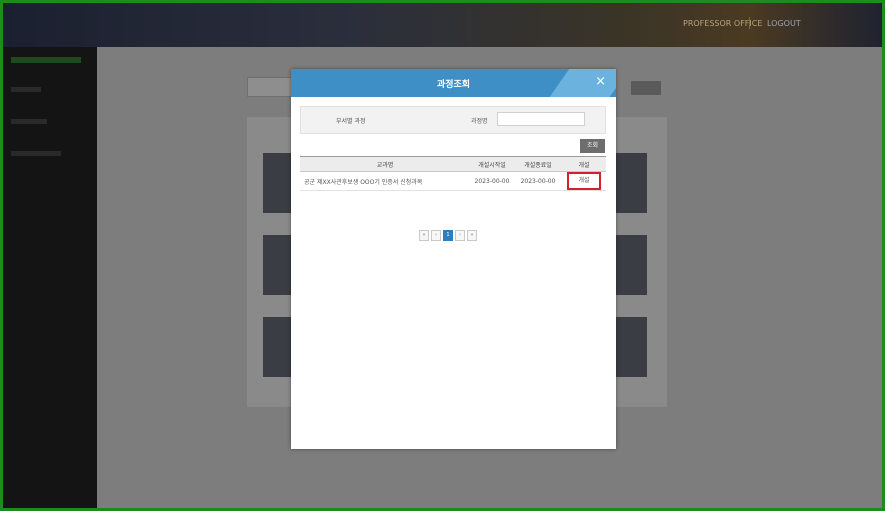  I want to click on course-name-label: 과정명, so click(479, 121).